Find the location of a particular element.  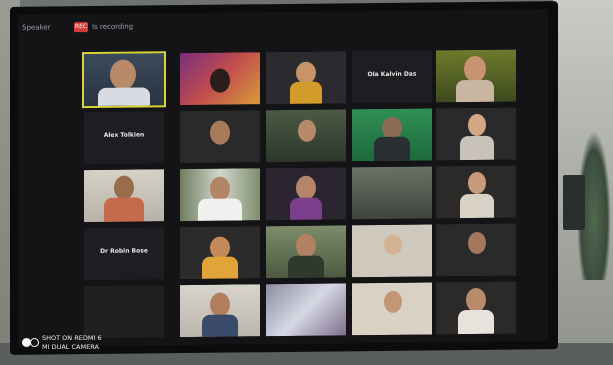

participant-display-name: Alex Tolkien is located at coordinates (124, 135).